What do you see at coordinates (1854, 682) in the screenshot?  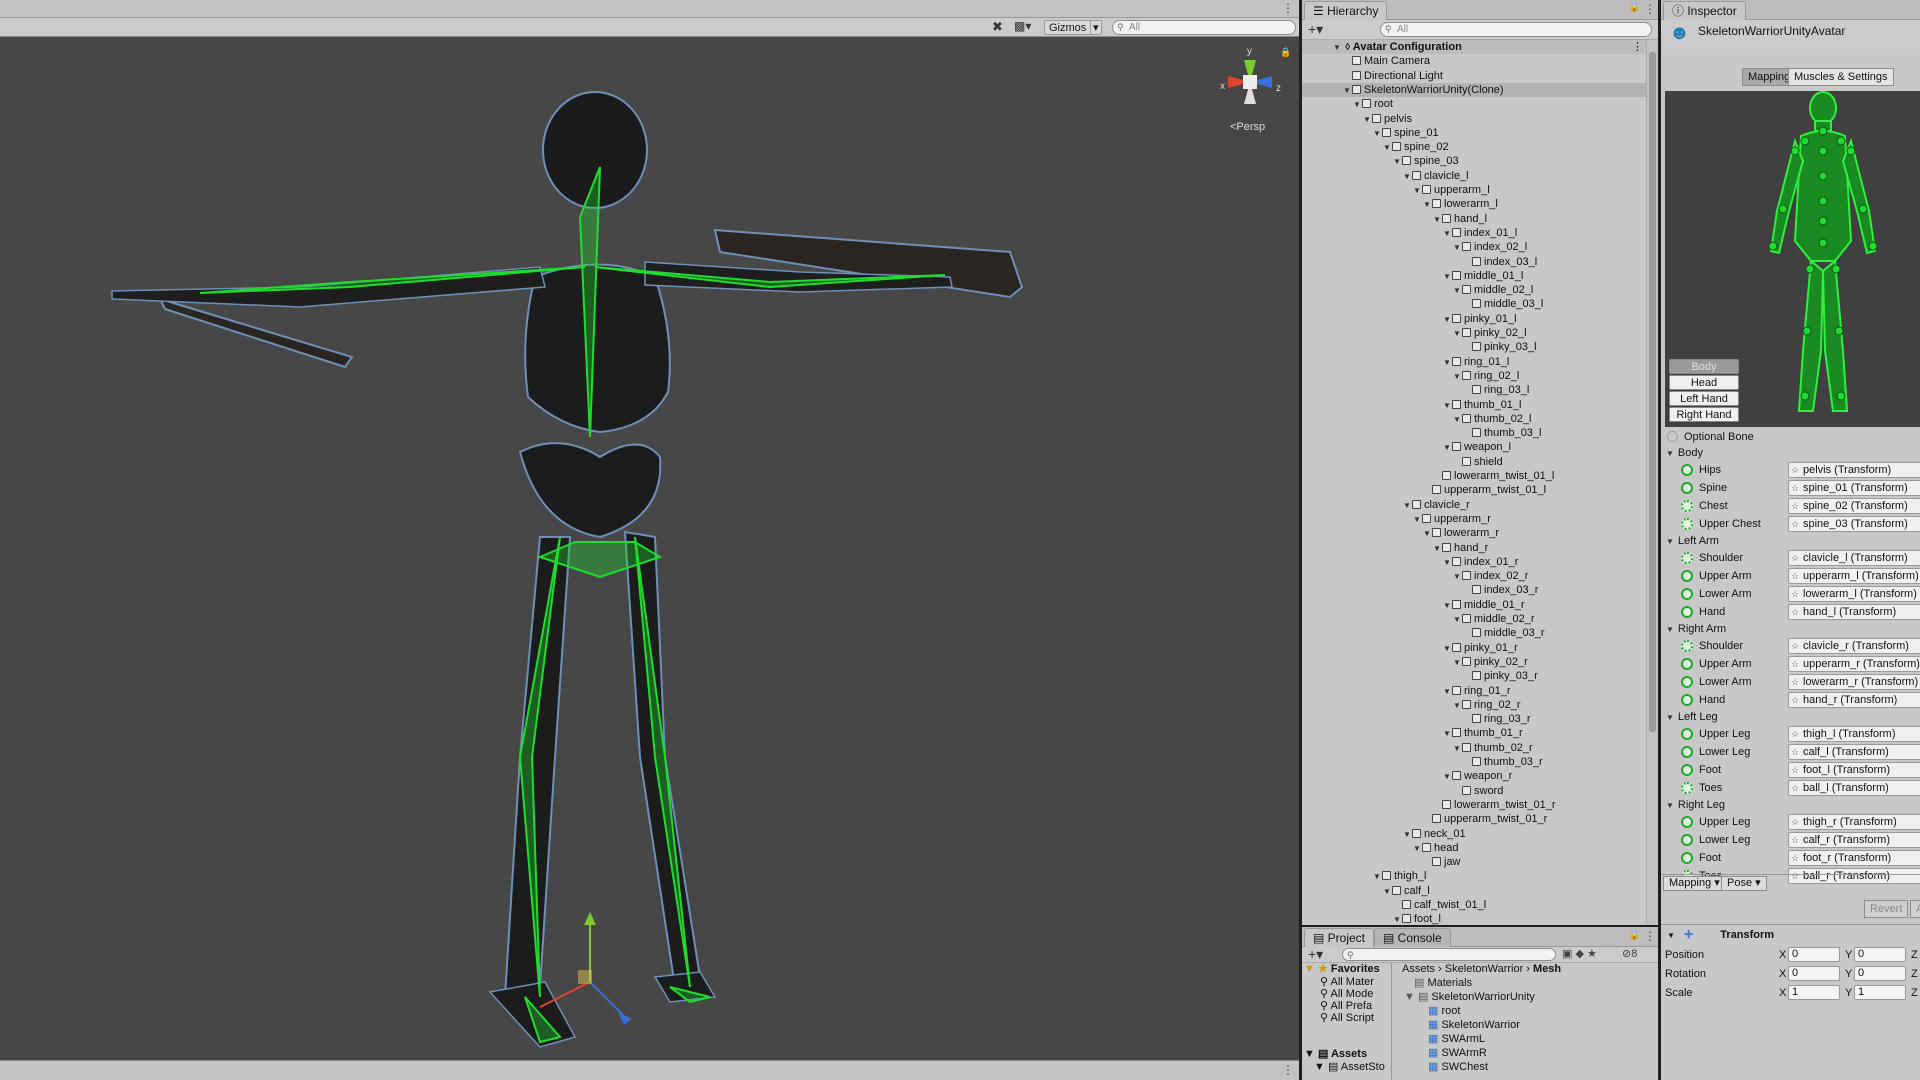 I see `bone-transform-field: lowerarm_r (Transform)` at bounding box center [1854, 682].